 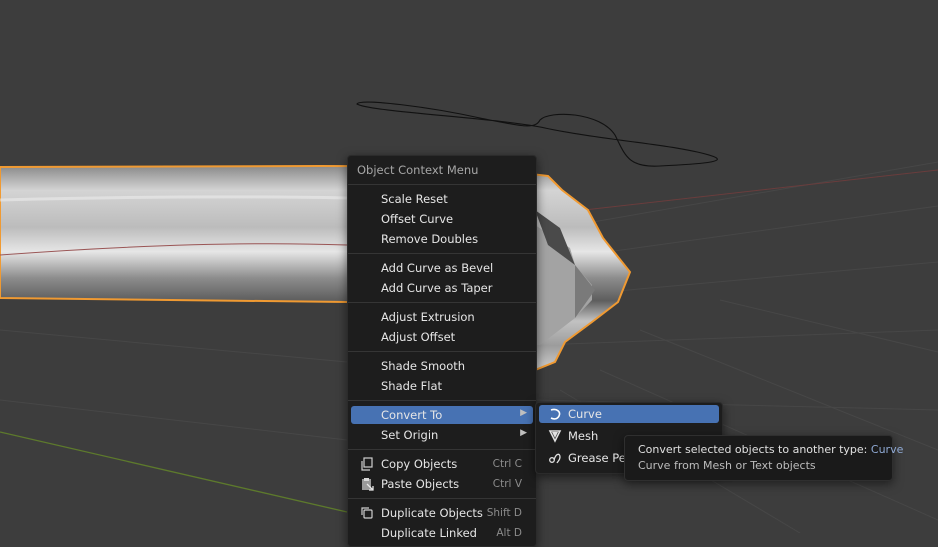 What do you see at coordinates (555, 436) in the screenshot?
I see `mesh-icon` at bounding box center [555, 436].